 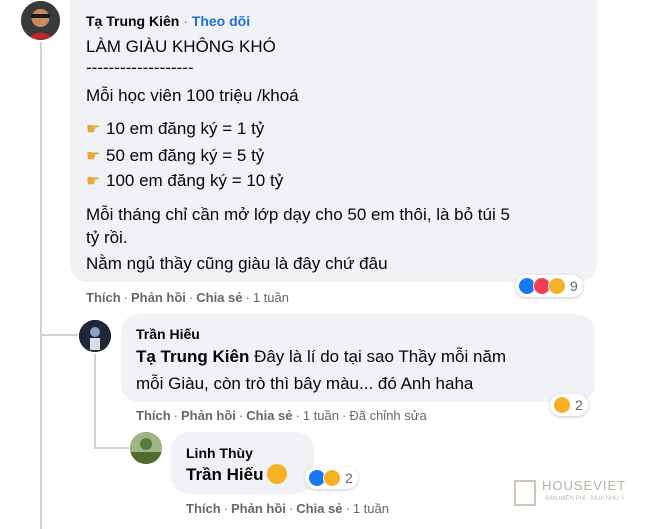 I want to click on reaction-summary: 9, so click(x=549, y=286).